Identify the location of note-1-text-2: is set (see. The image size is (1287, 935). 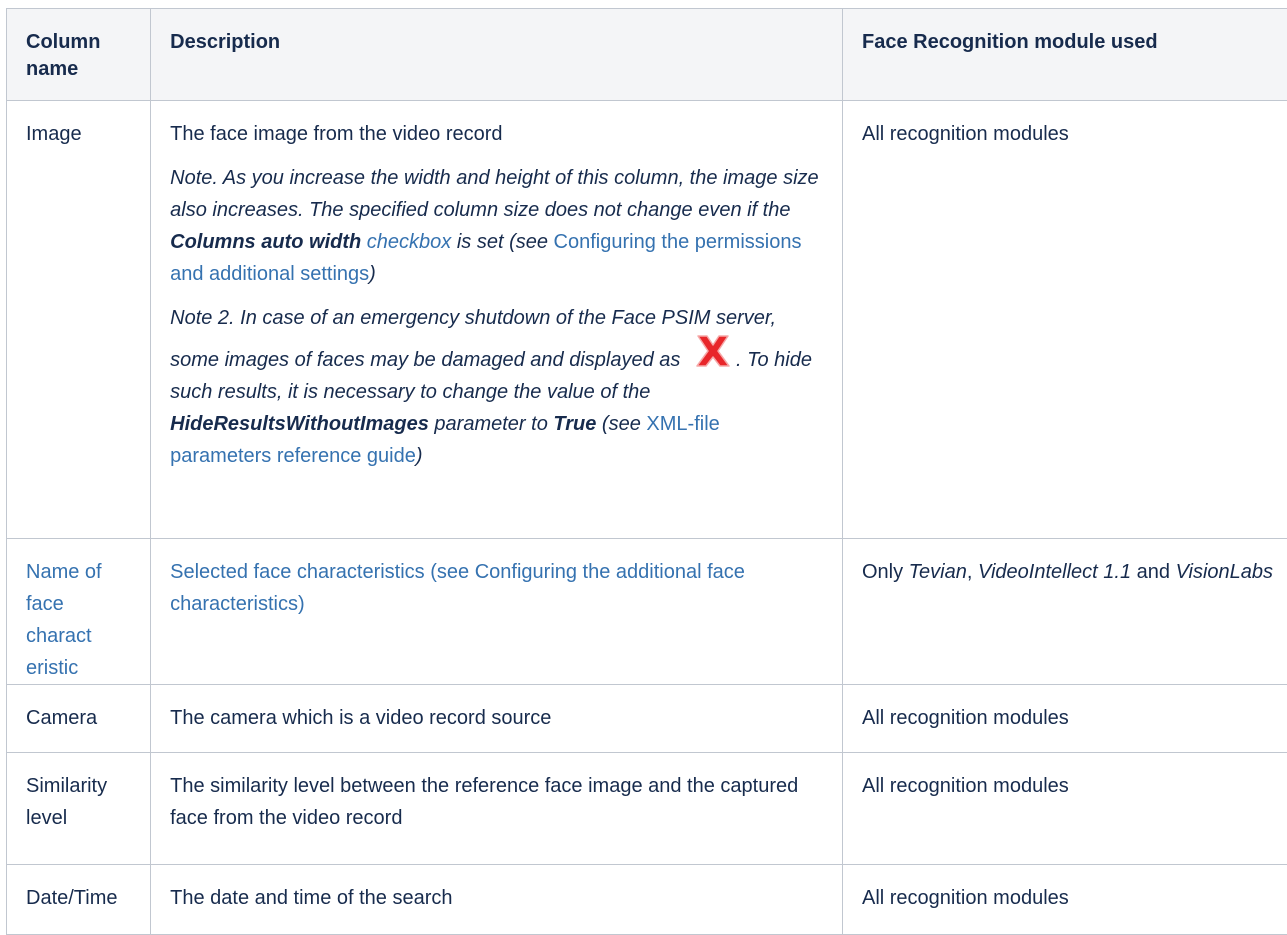
(502, 242).